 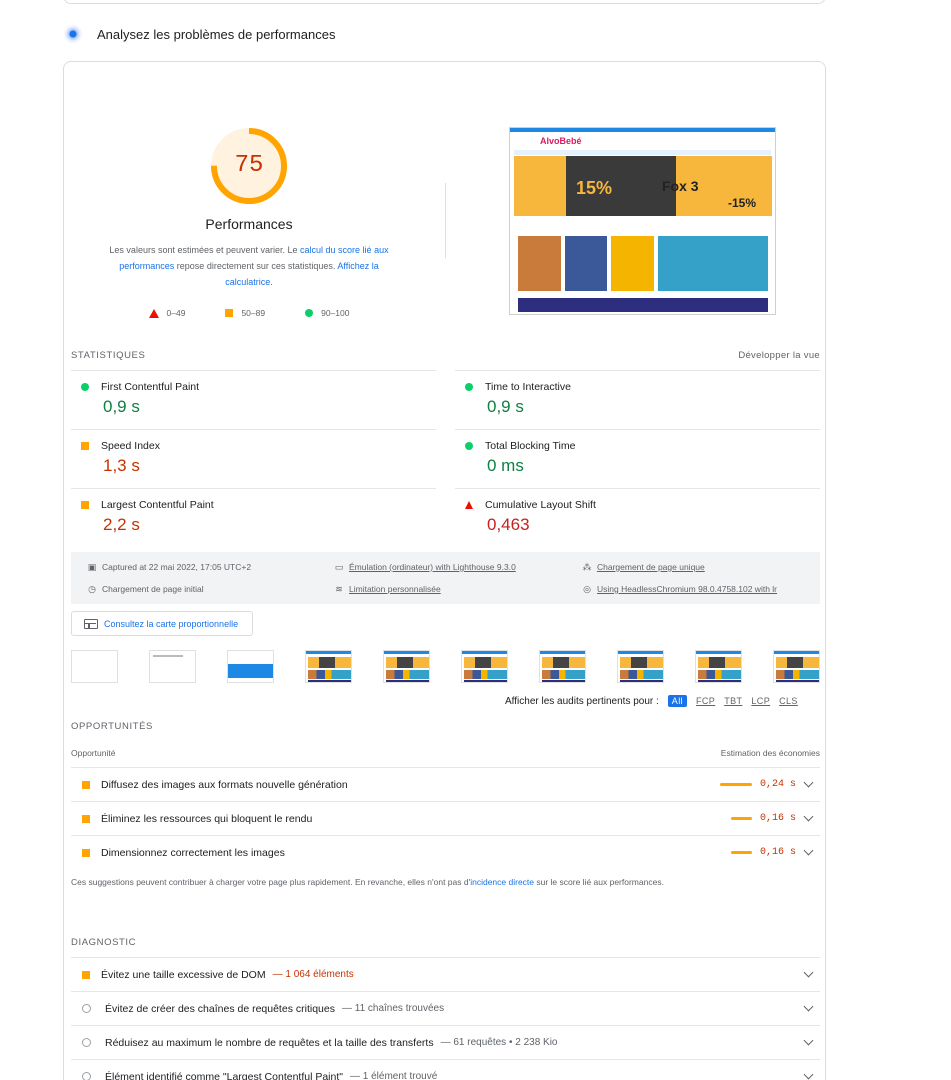 I want to click on savings-value: 0,24 s, so click(x=777, y=784).